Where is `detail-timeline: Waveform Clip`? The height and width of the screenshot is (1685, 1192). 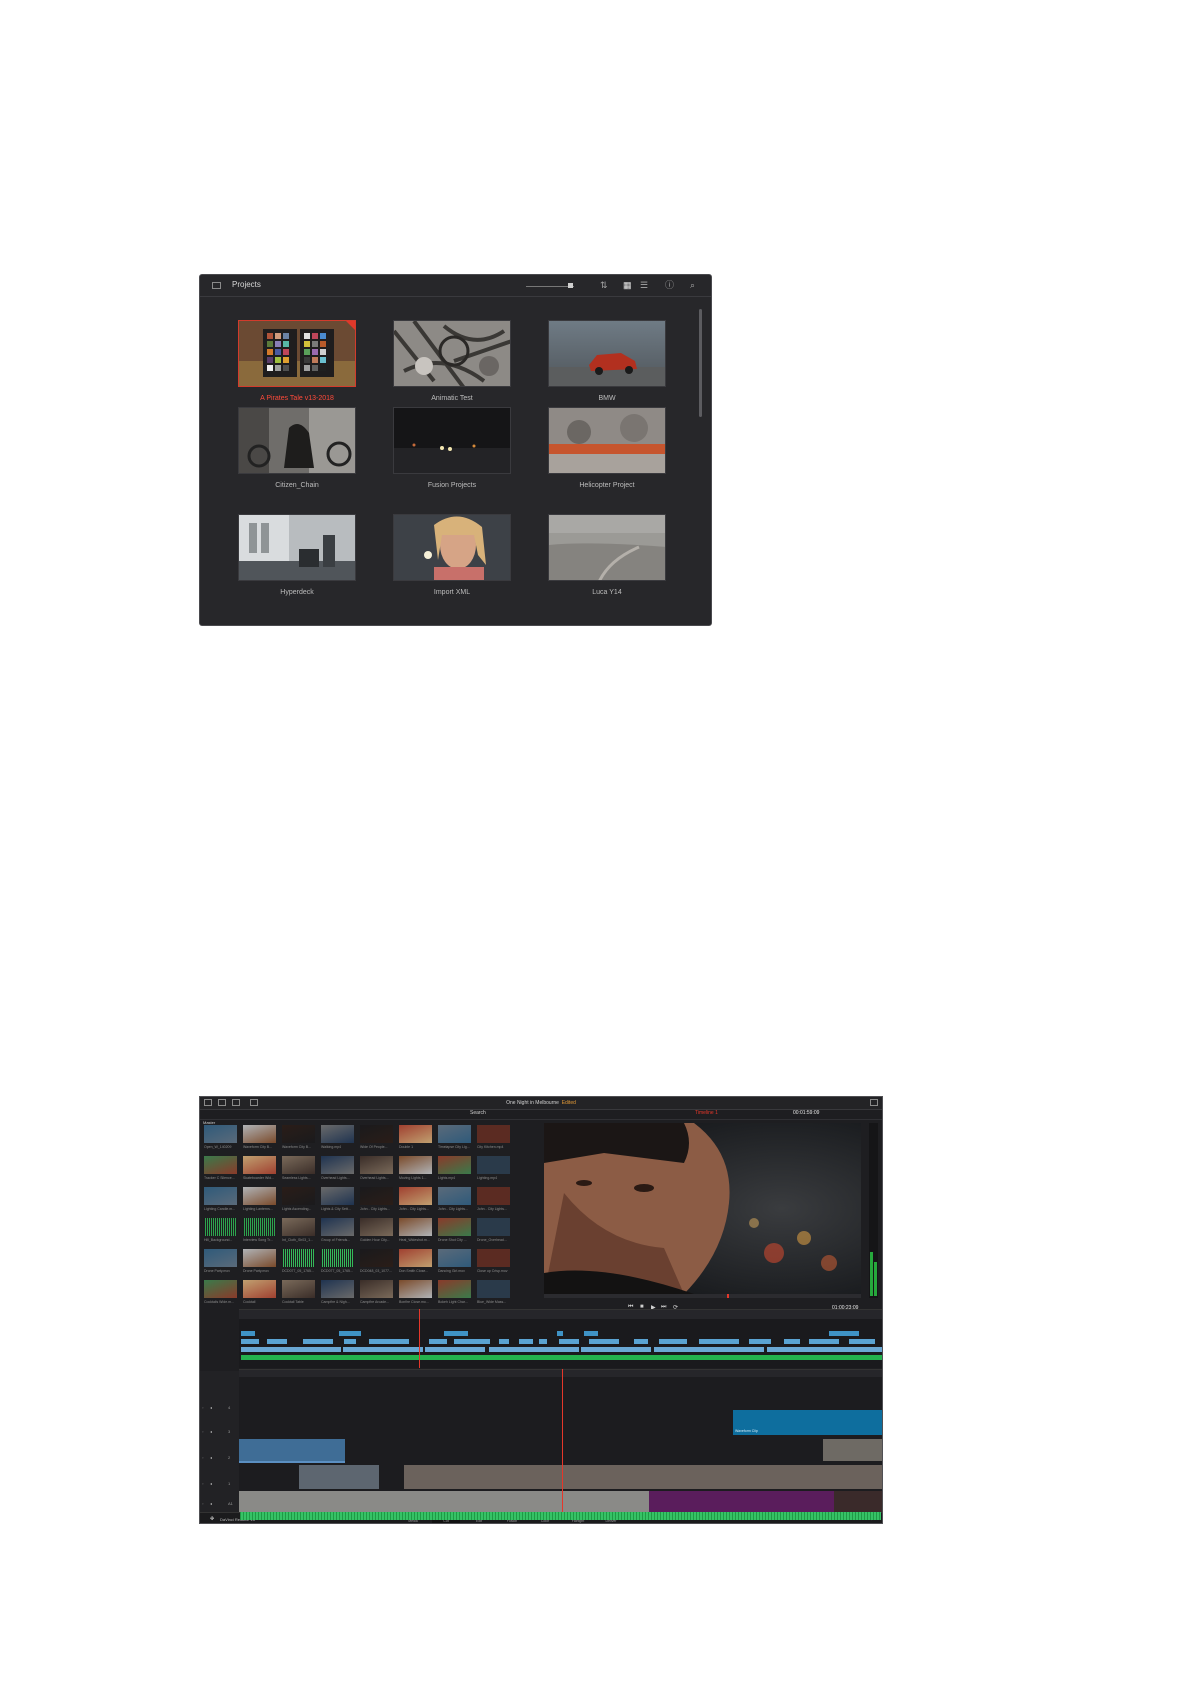
detail-timeline: Waveform Clip is located at coordinates (560, 1447).